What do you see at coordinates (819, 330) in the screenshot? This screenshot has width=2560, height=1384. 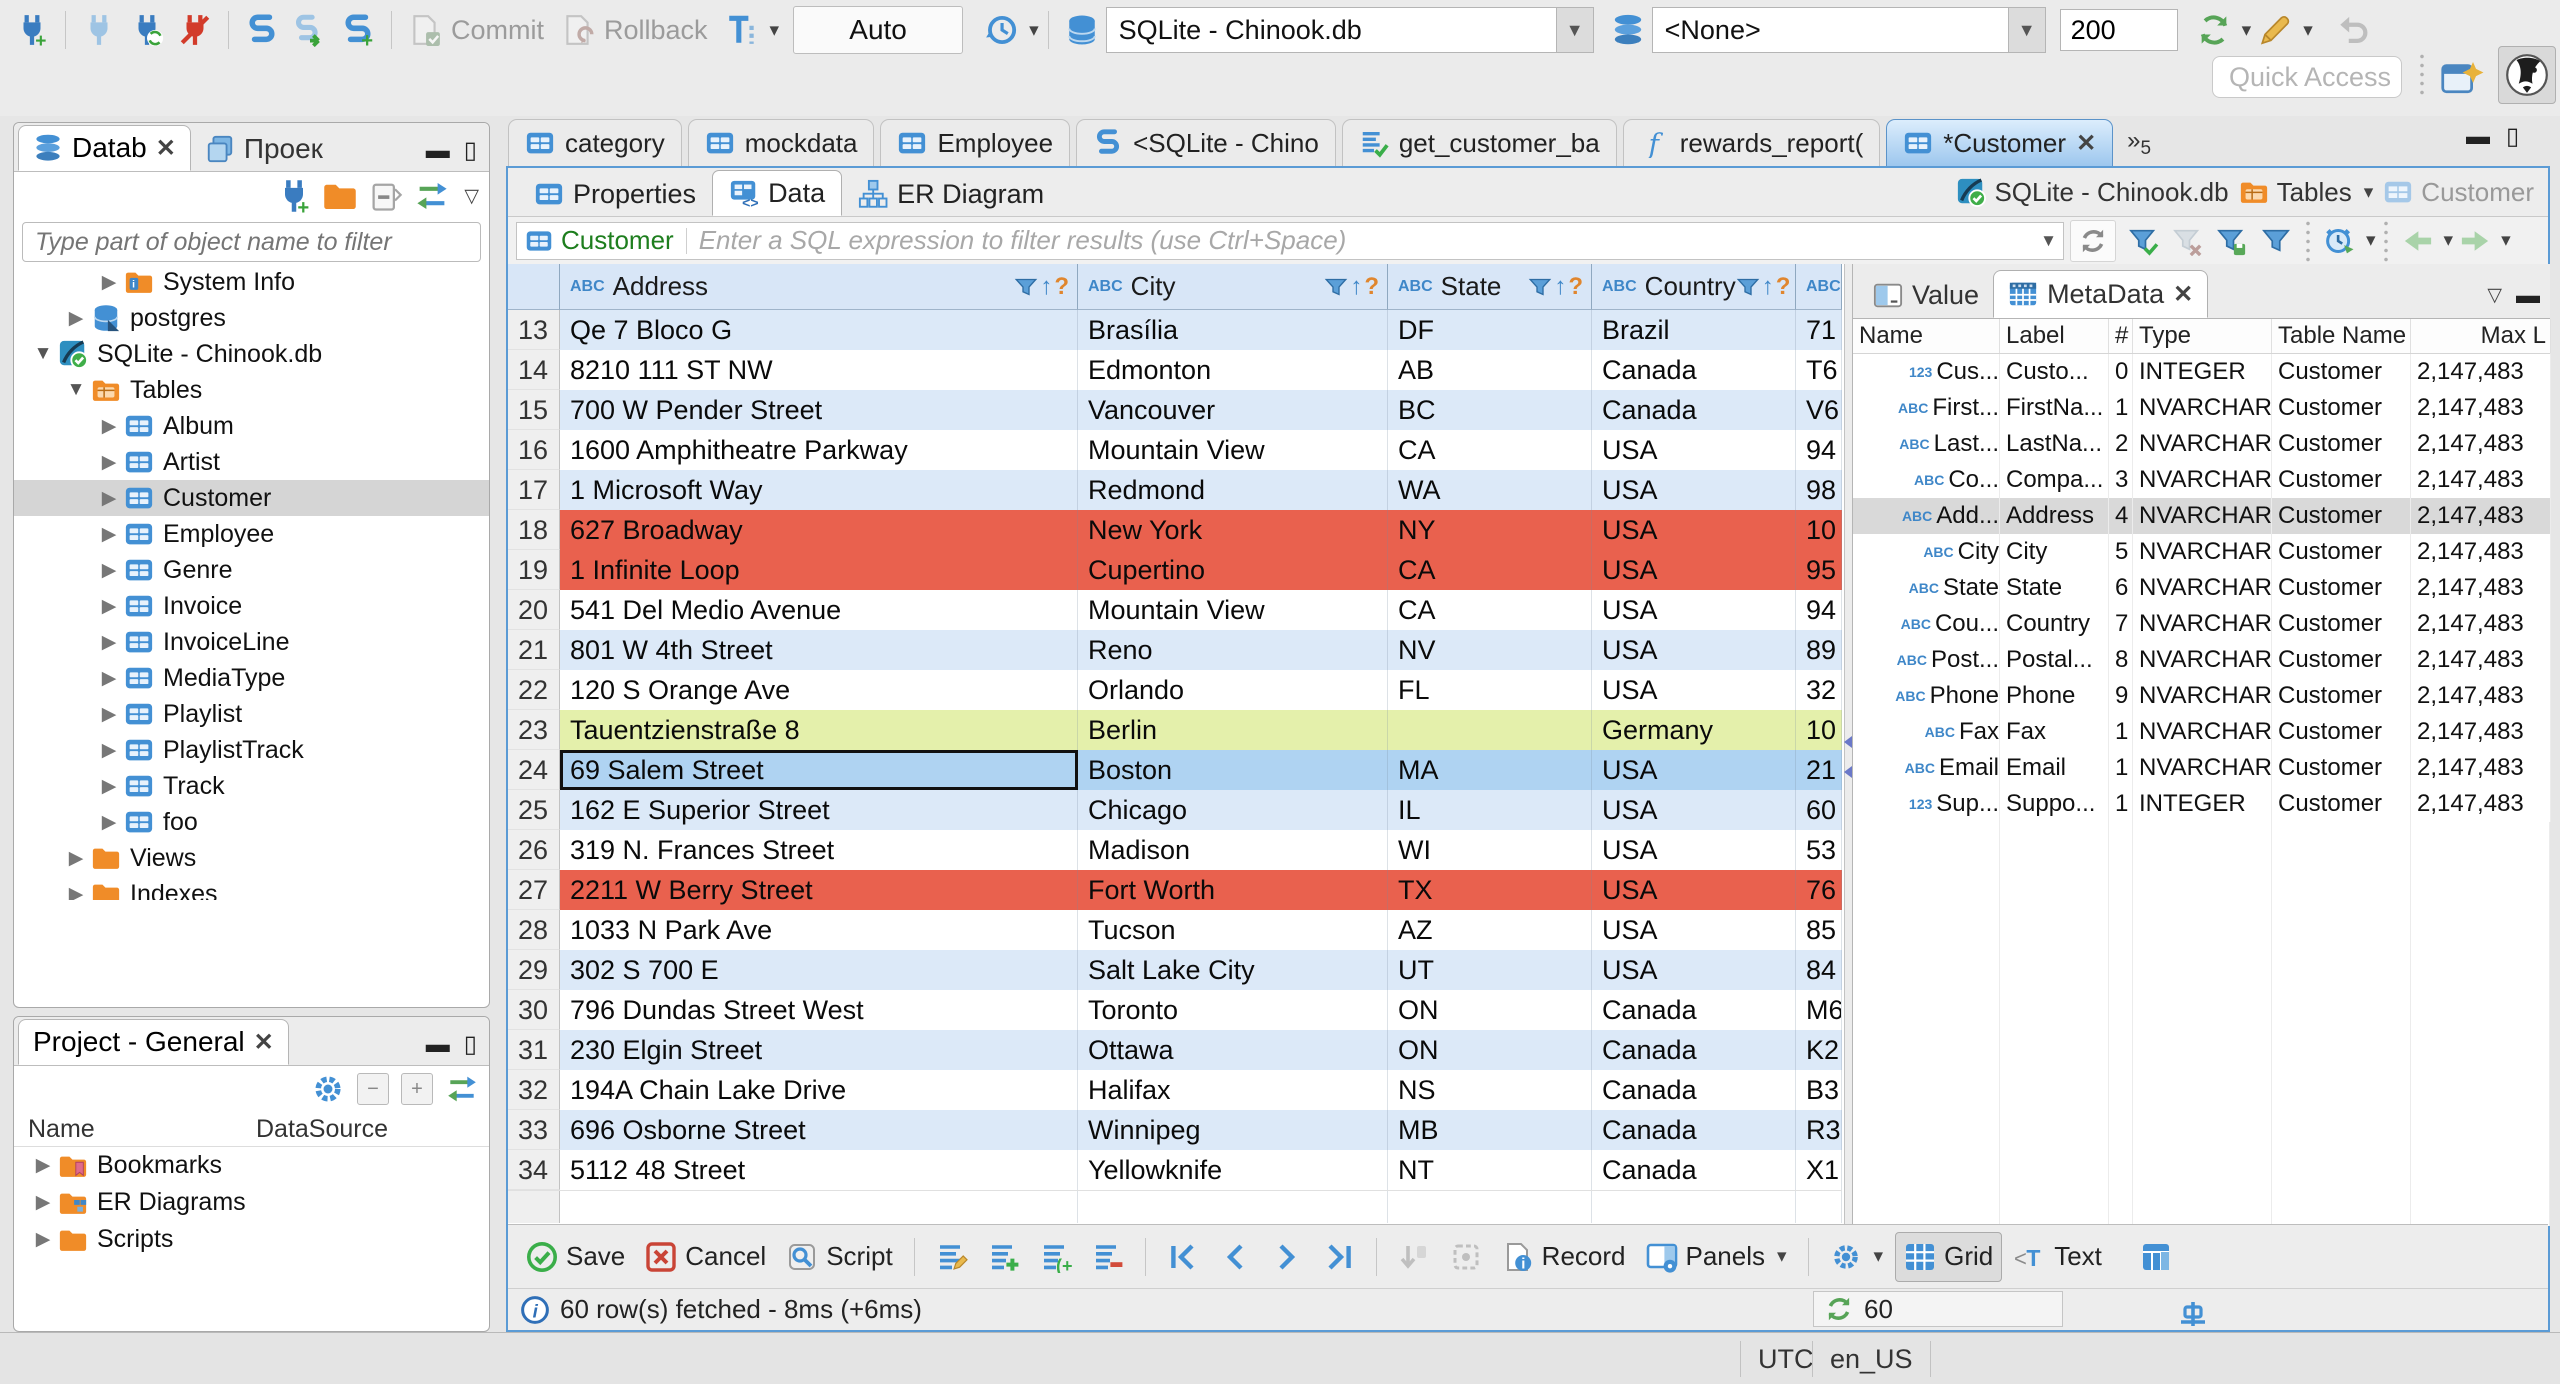 I see `cell-address: Qe 7 Bloco G` at bounding box center [819, 330].